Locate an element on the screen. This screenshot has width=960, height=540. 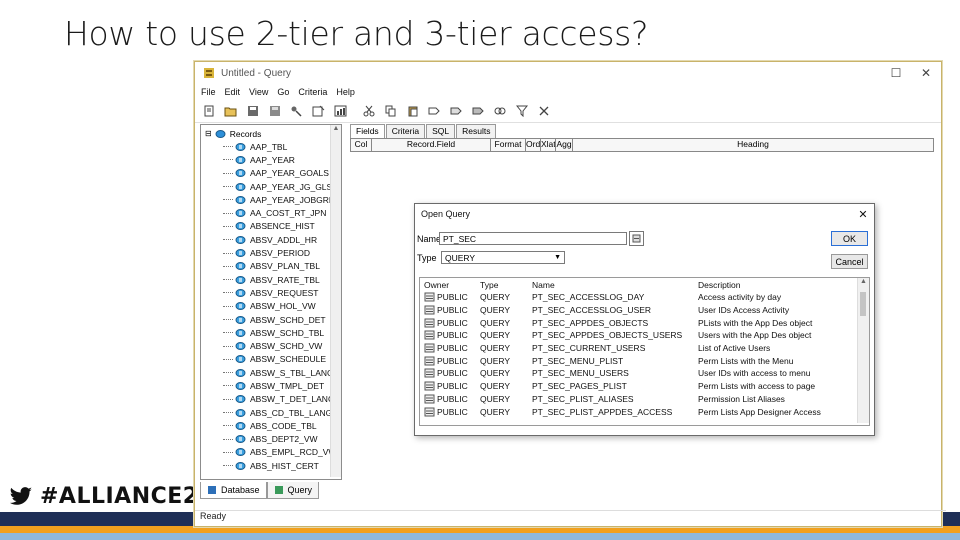
col-header-agg: Agg is located at coordinates (564, 145).